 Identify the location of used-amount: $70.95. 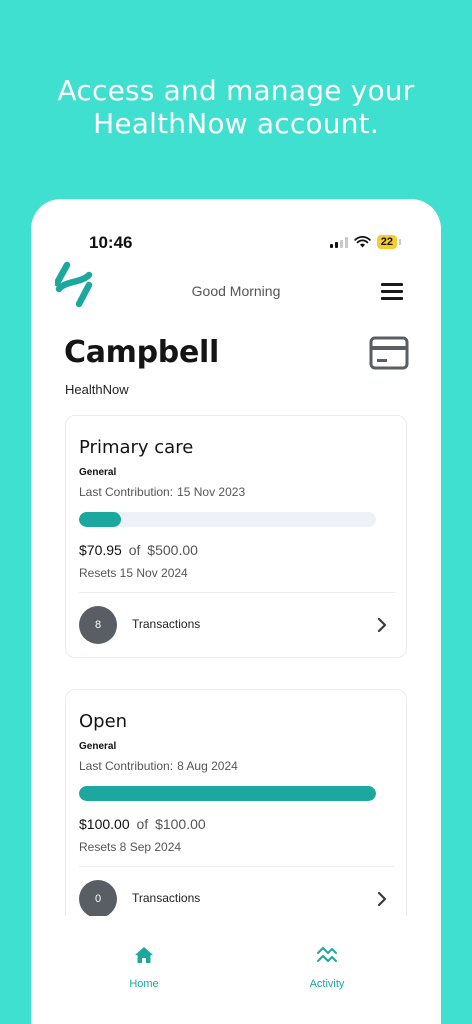
(100, 550).